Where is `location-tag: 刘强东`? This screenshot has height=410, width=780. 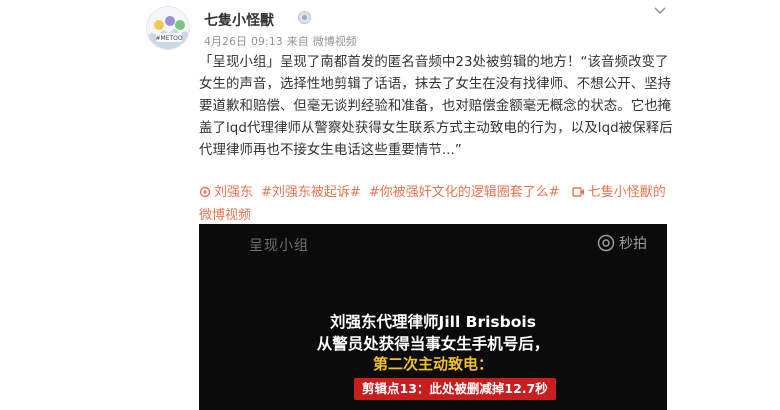
location-tag: 刘强东 is located at coordinates (226, 192).